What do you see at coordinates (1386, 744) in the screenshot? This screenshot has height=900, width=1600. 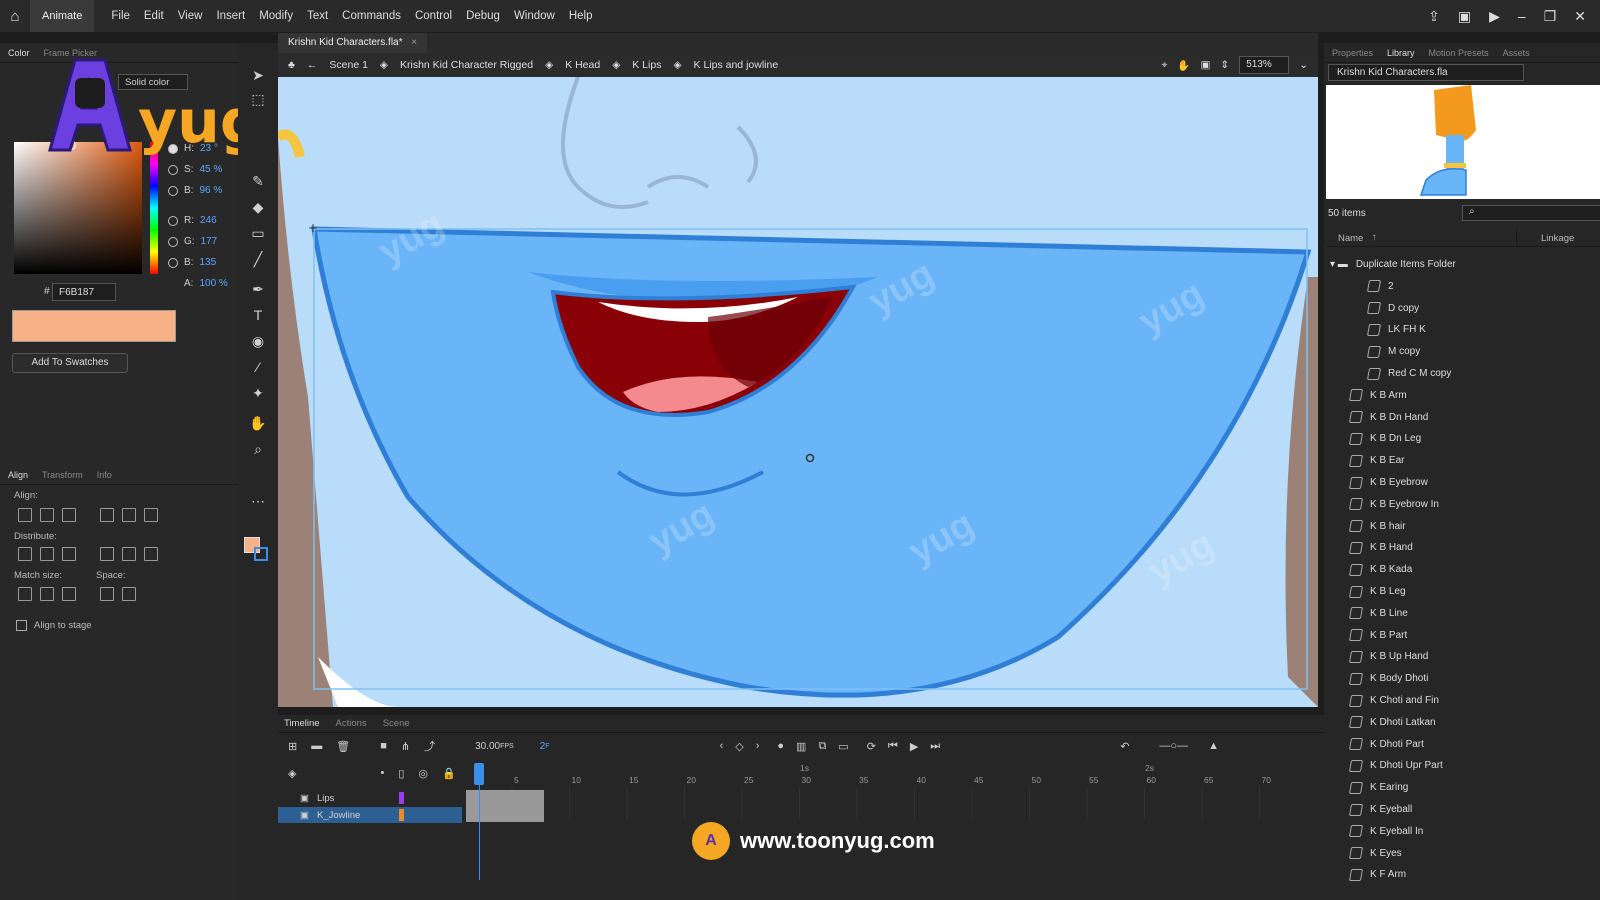 I see `library-item: K Dhoti Part` at bounding box center [1386, 744].